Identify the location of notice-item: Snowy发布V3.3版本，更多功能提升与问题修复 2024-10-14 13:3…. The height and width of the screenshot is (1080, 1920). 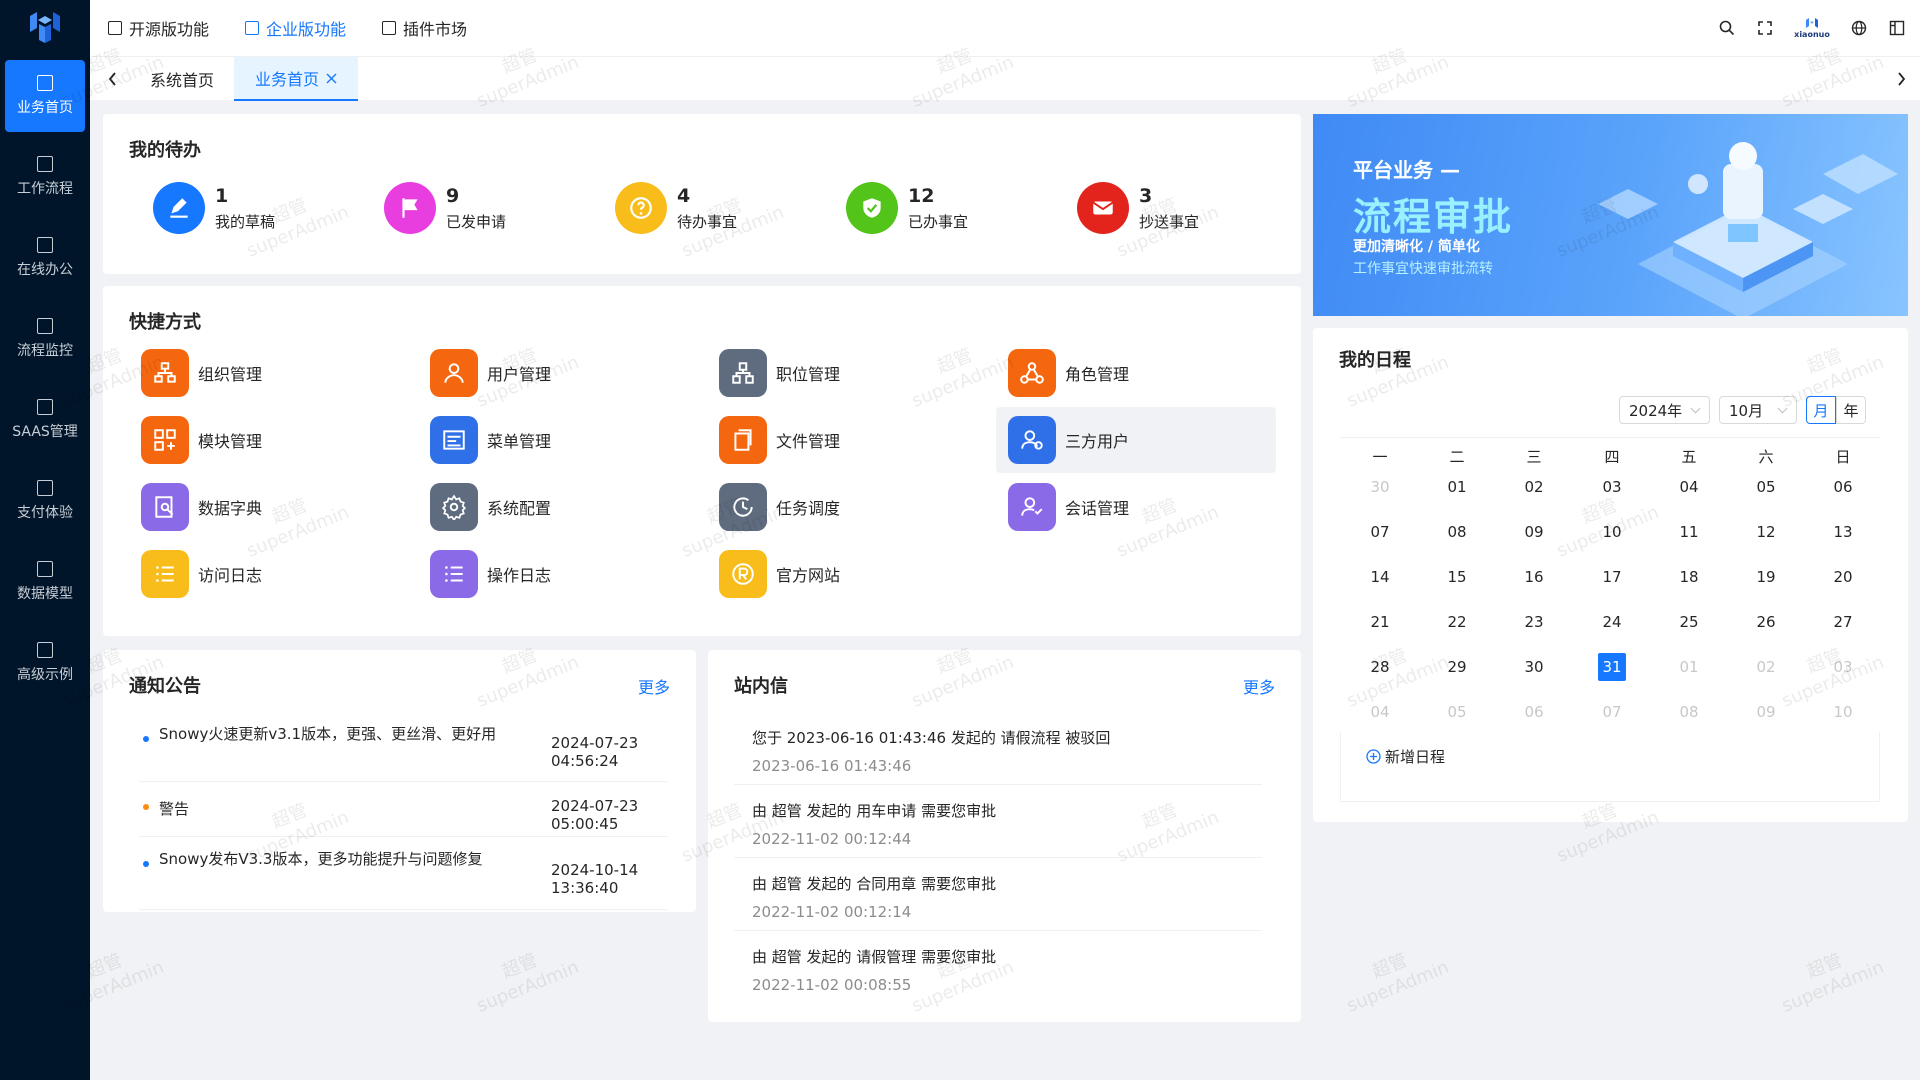
(403, 873).